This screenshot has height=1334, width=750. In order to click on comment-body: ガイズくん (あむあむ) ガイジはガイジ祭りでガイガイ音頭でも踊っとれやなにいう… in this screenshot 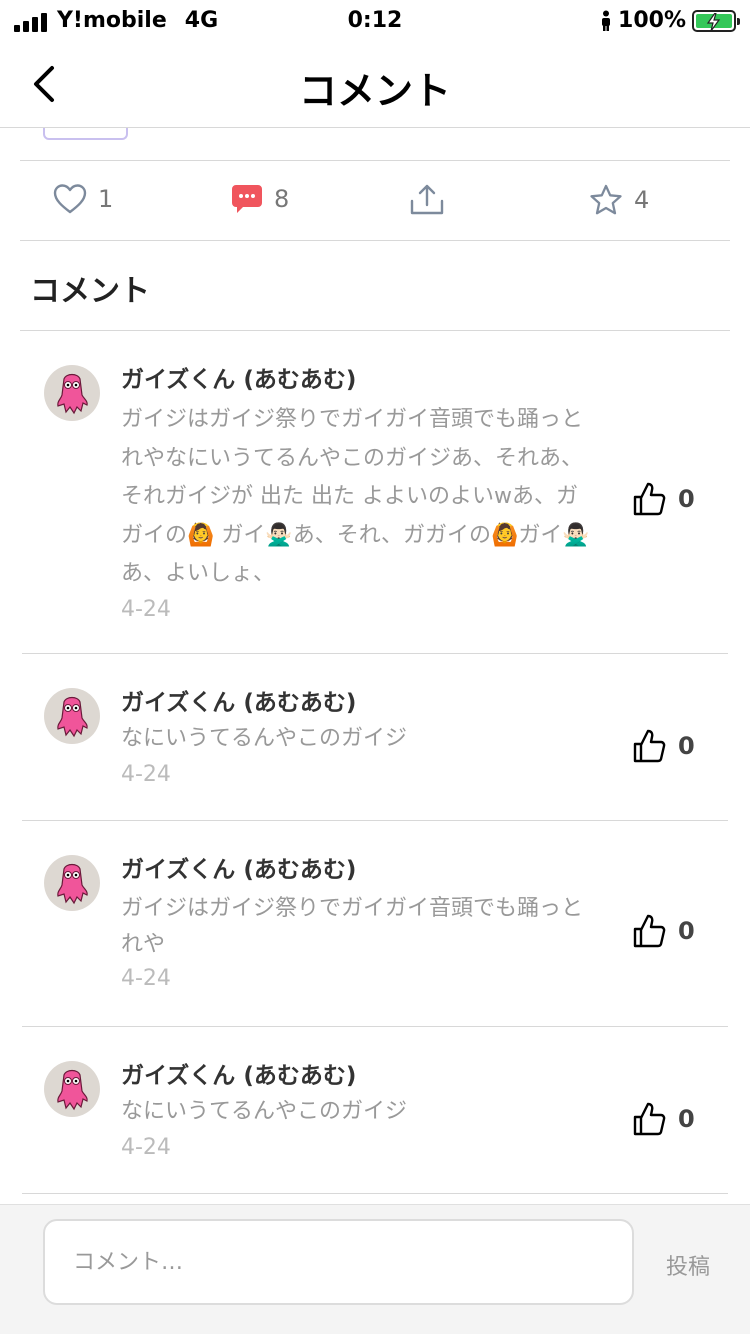, I will do `click(356, 495)`.